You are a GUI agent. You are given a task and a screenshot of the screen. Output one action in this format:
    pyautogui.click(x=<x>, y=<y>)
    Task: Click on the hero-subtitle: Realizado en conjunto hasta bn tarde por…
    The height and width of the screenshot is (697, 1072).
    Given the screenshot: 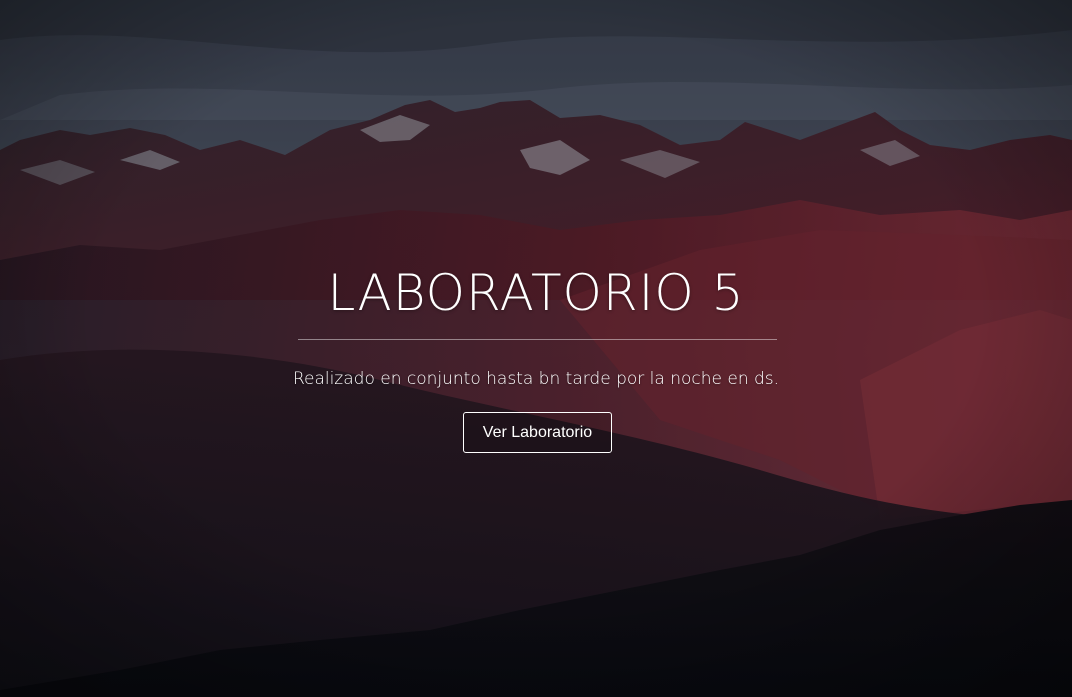 What is the action you would take?
    pyautogui.click(x=536, y=379)
    